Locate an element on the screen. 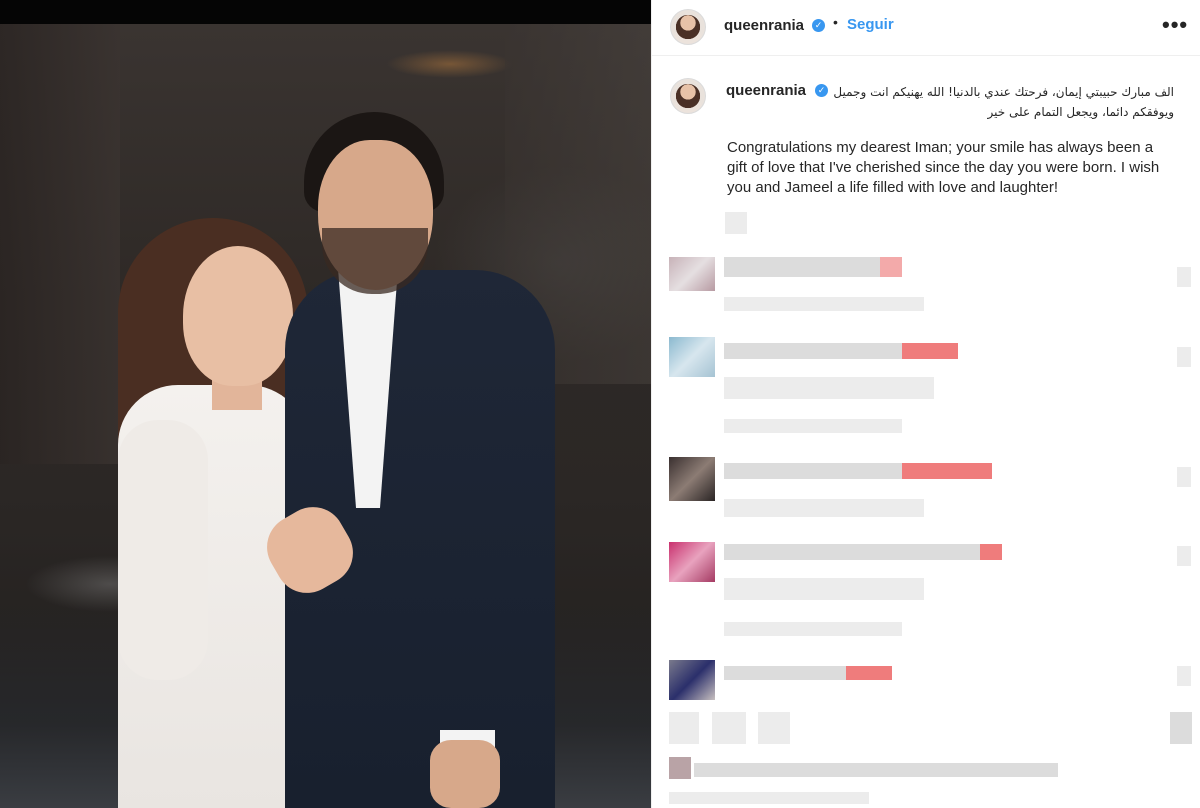 The image size is (1200, 808). profile-avatar is located at coordinates (688, 27).